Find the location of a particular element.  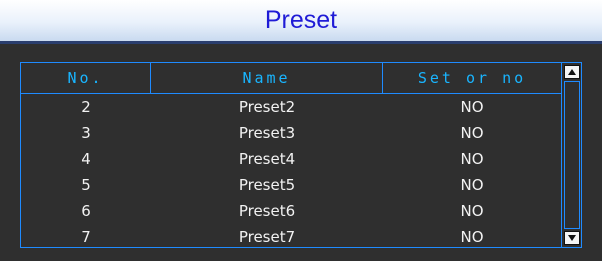

scrollbar is located at coordinates (571, 155).